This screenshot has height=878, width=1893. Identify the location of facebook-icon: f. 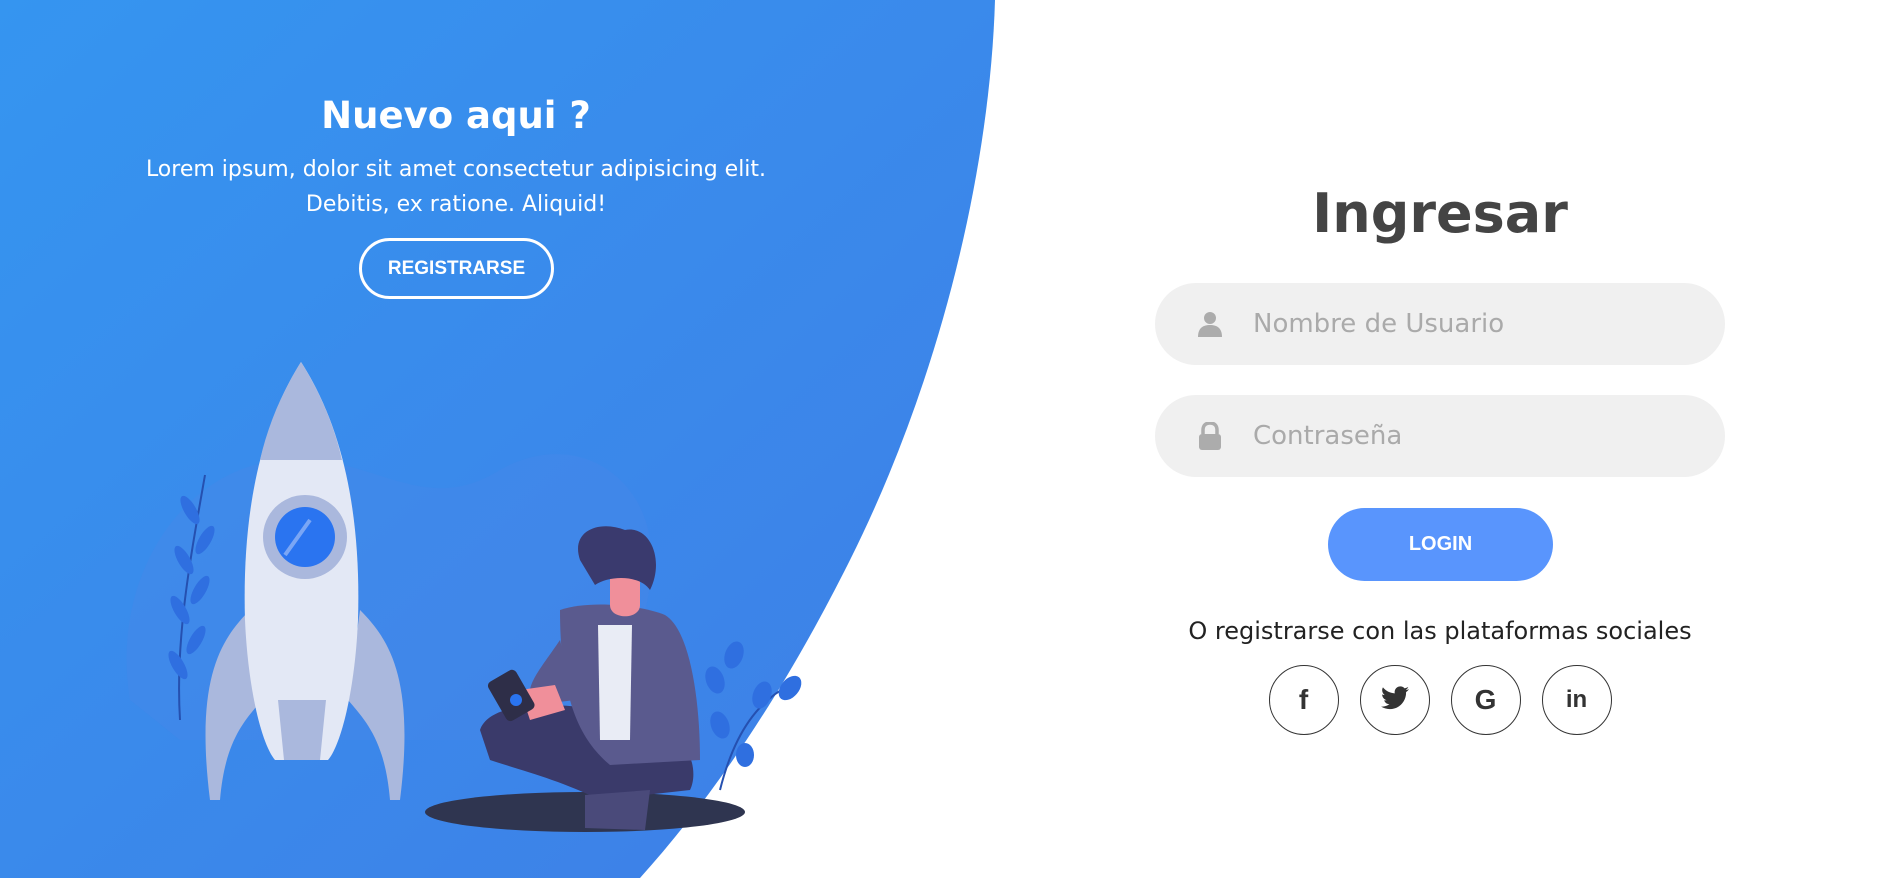
(1303, 699).